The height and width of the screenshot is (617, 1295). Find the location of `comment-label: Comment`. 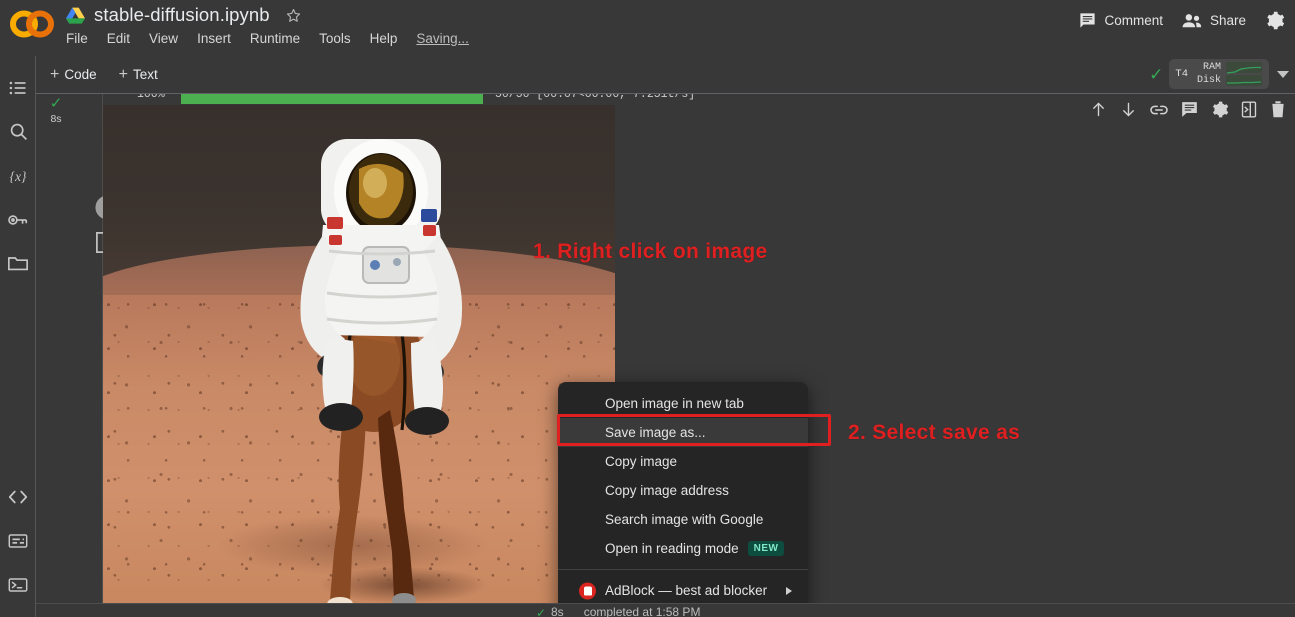

comment-label: Comment is located at coordinates (1133, 20).